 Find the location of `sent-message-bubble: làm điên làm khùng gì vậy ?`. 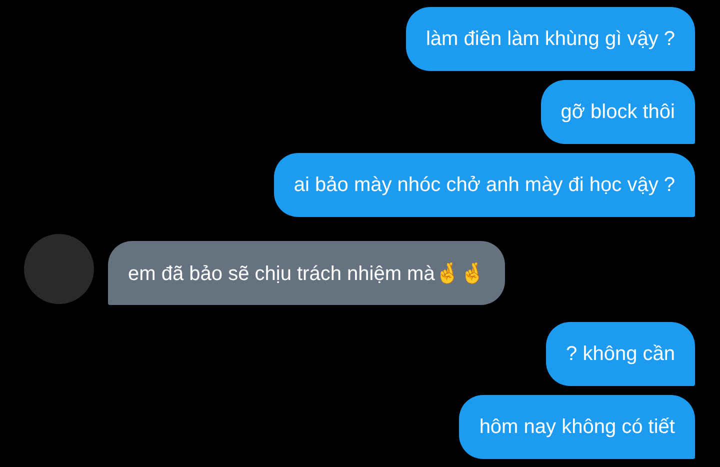

sent-message-bubble: làm điên làm khùng gì vậy ? is located at coordinates (550, 39).